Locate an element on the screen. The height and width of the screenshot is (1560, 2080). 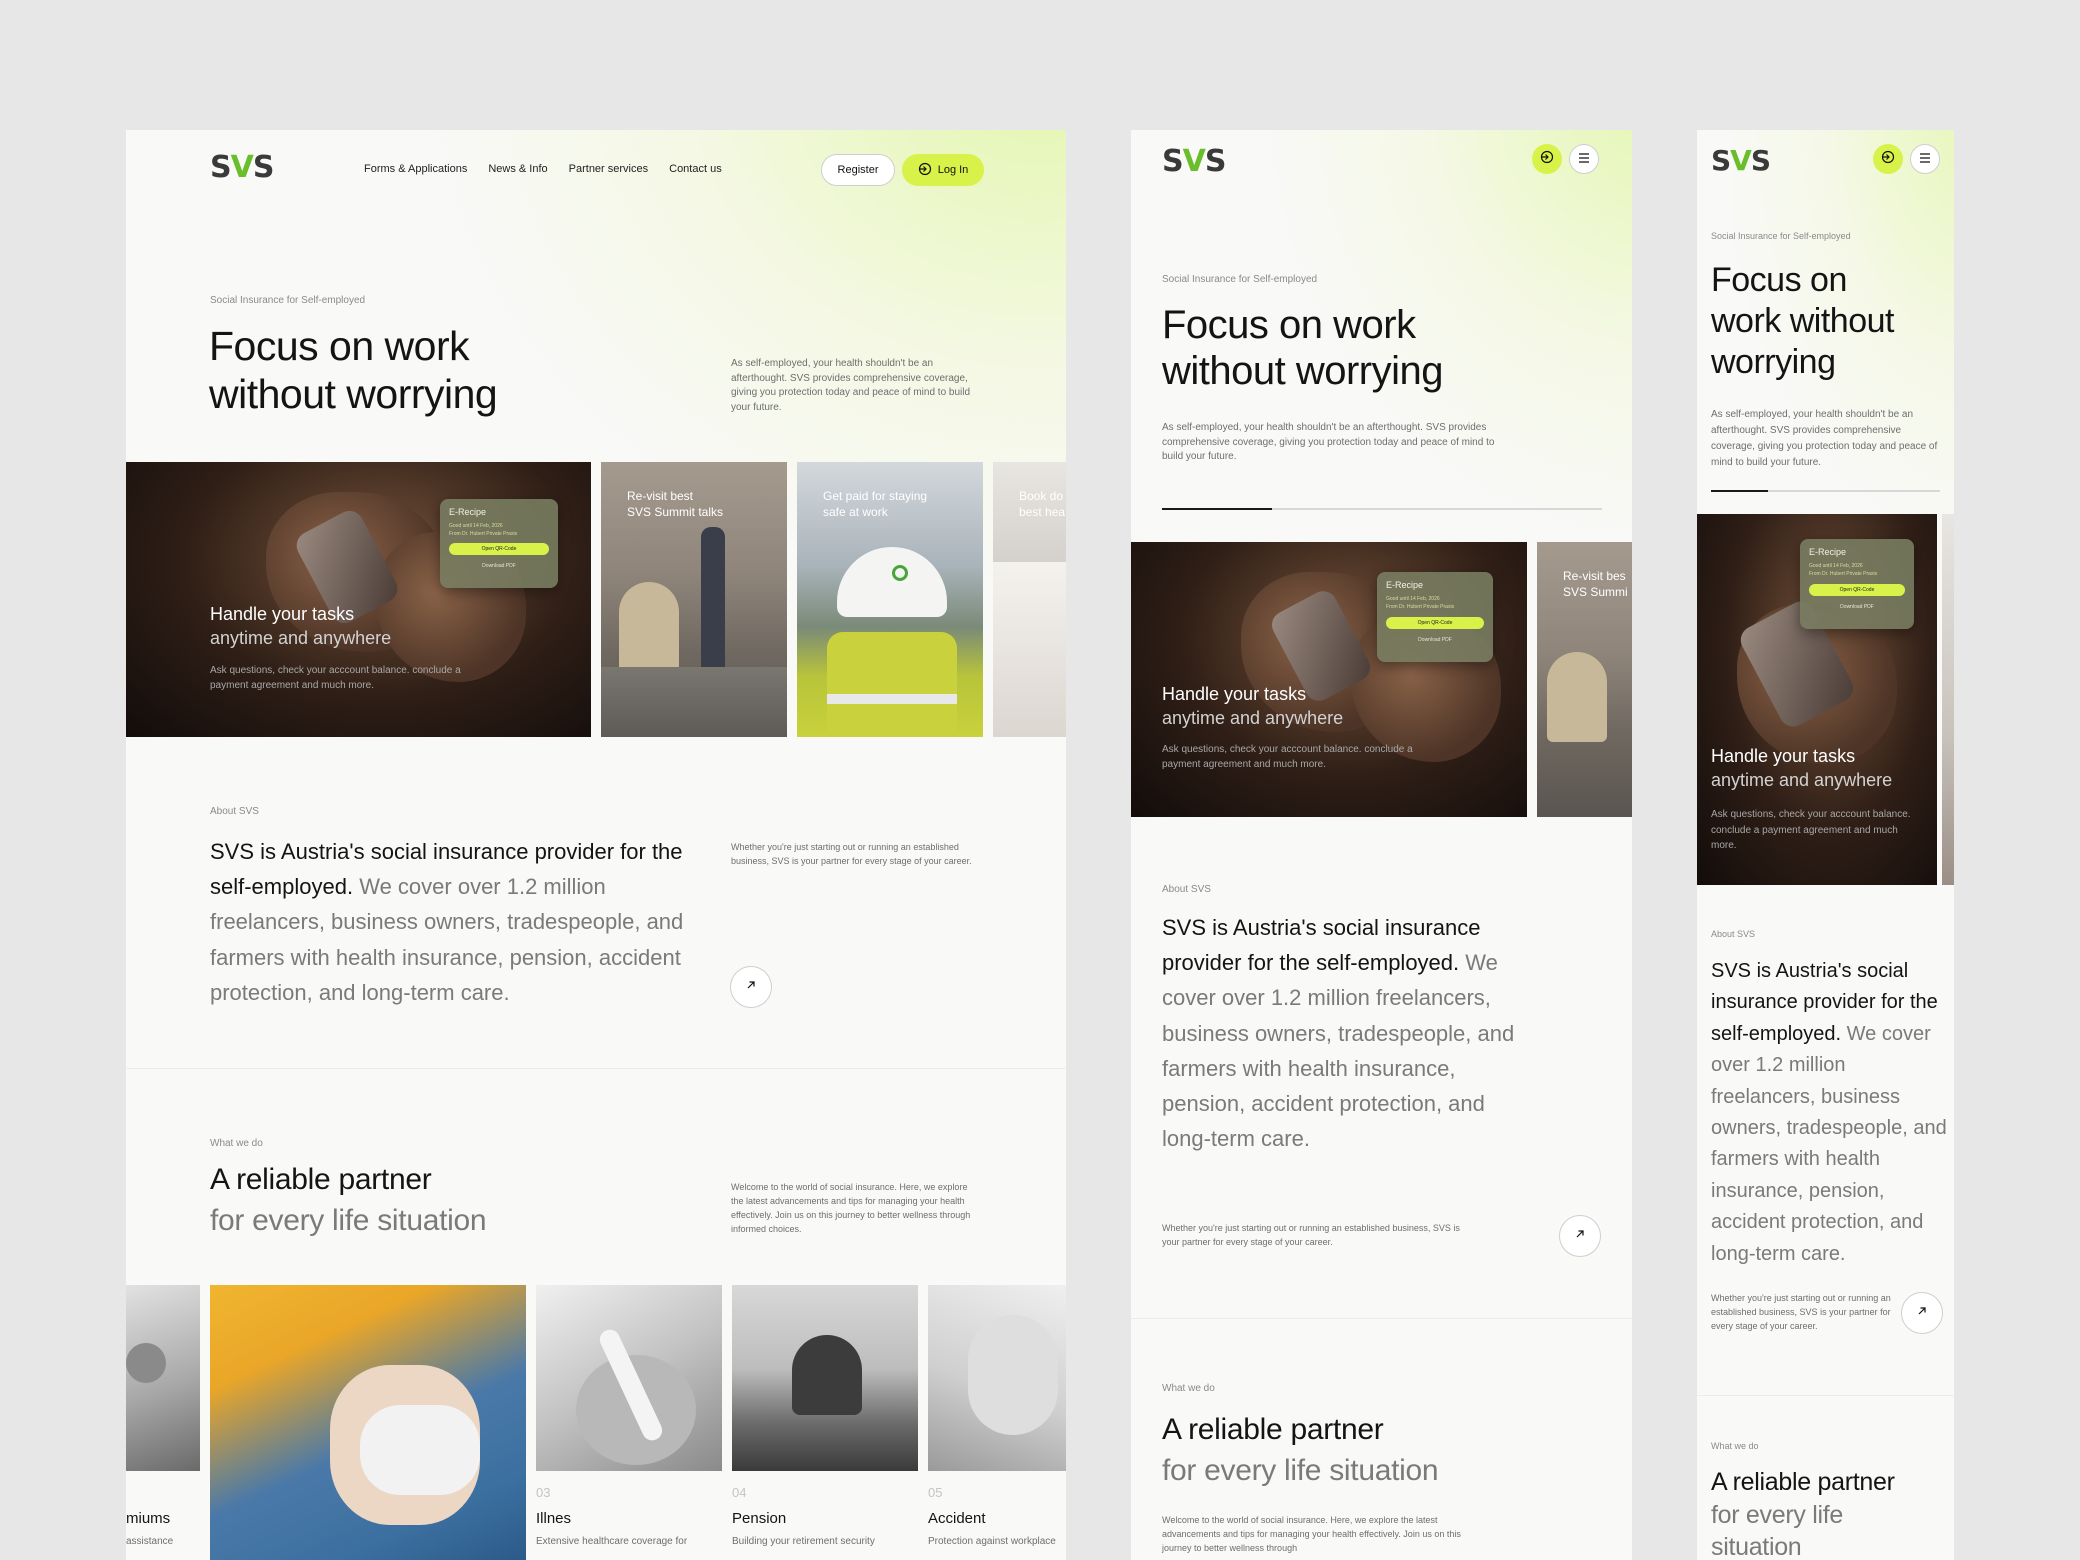
nav-forms-applications: Forms & Applications is located at coordinates (415, 169).